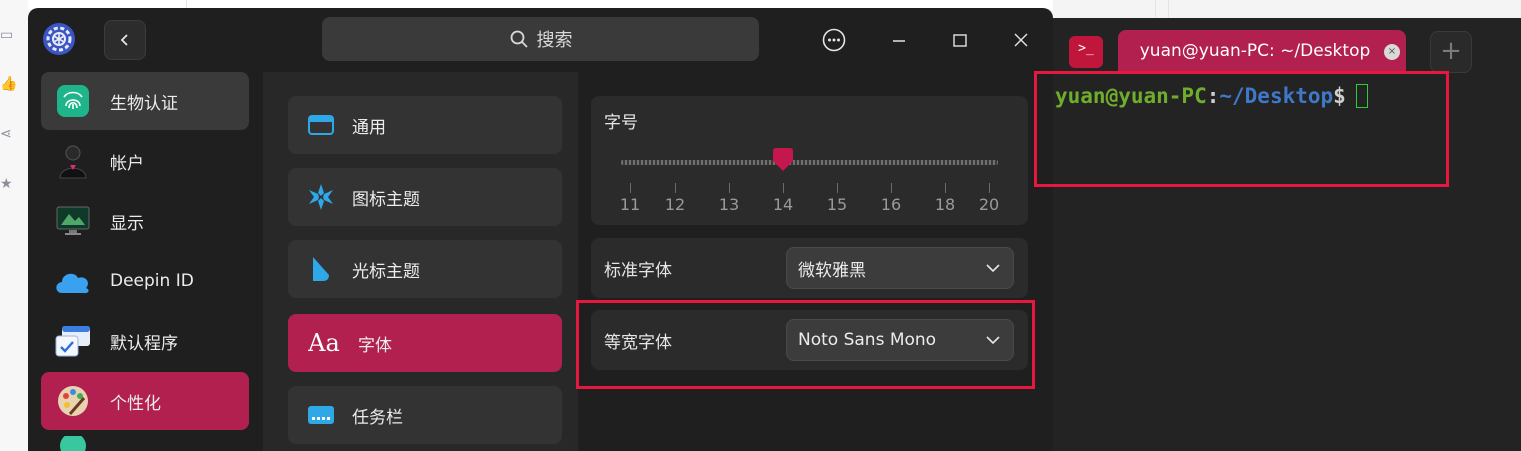 The image size is (1521, 451). I want to click on sidebar-item-label: 生物认证, so click(144, 103).